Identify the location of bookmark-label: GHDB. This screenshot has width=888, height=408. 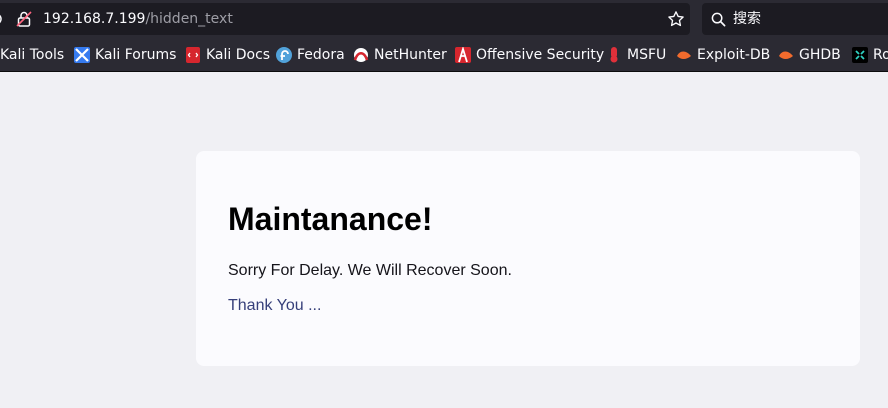
(820, 54).